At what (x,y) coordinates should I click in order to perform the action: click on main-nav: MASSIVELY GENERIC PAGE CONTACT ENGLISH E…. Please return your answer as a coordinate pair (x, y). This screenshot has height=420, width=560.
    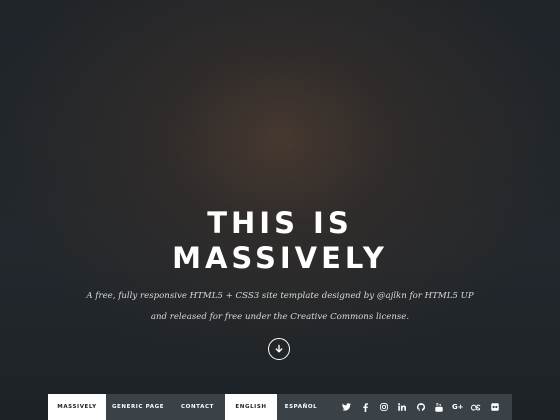
    Looking at the image, I should click on (280, 407).